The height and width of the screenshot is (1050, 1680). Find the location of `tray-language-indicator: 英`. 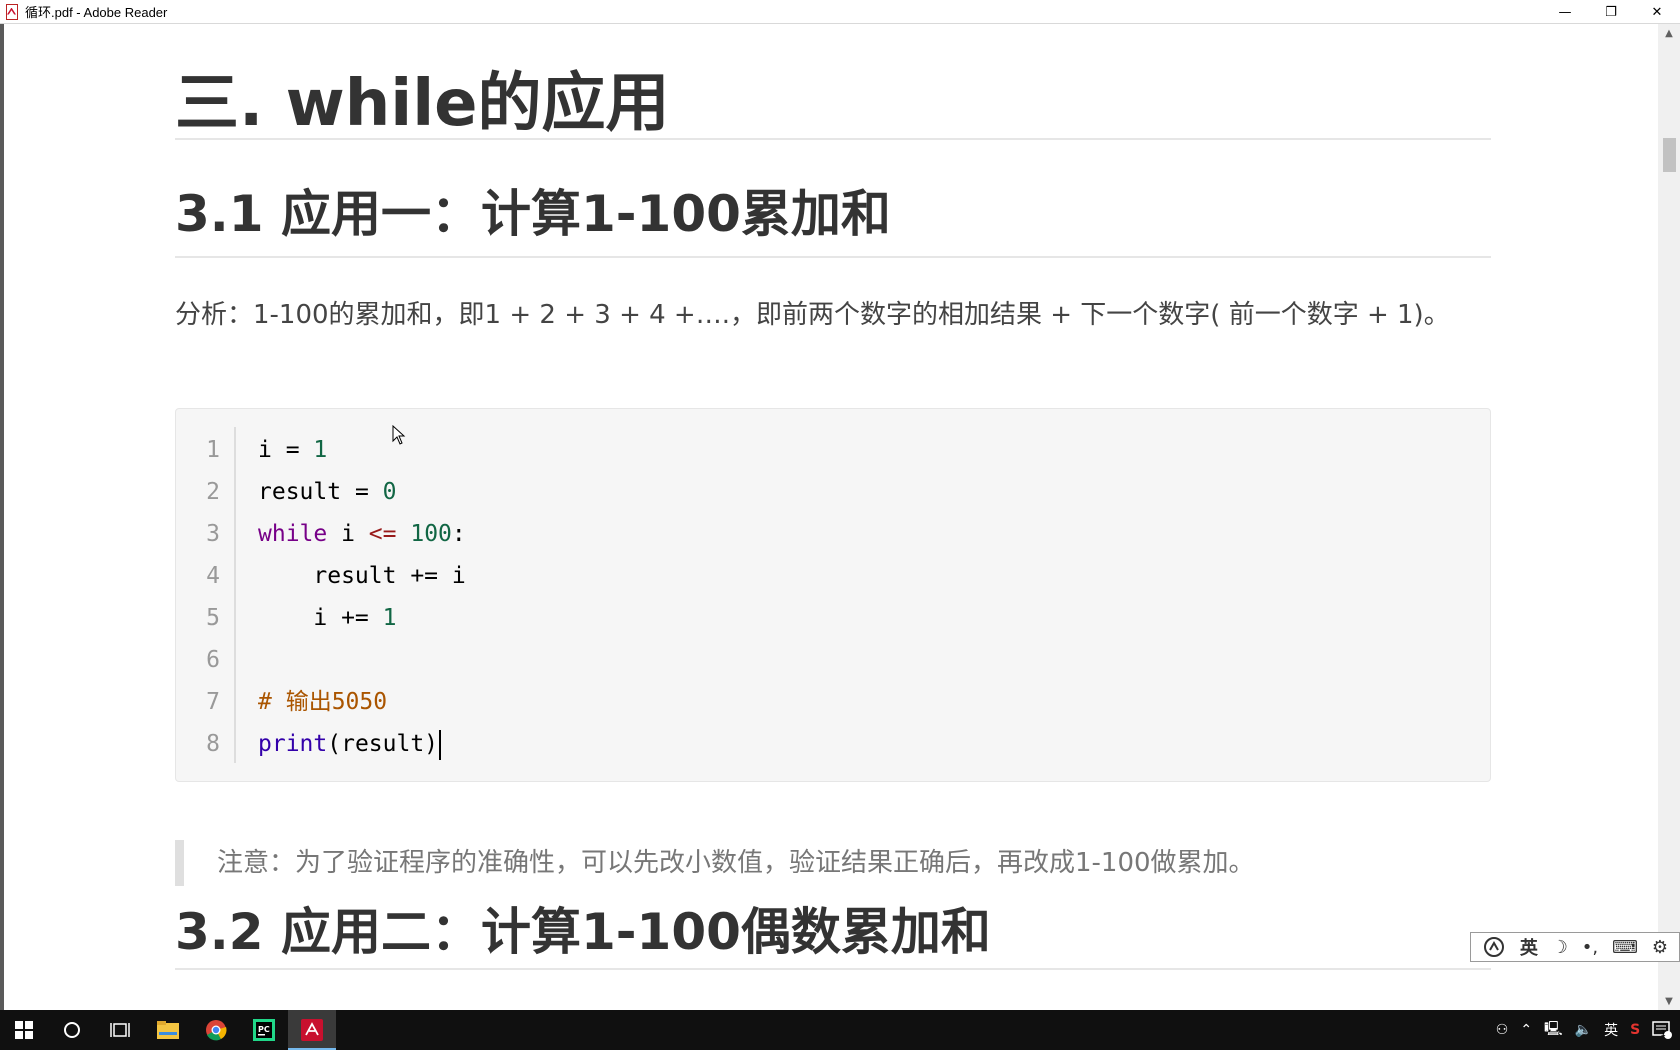

tray-language-indicator: 英 is located at coordinates (1611, 1030).